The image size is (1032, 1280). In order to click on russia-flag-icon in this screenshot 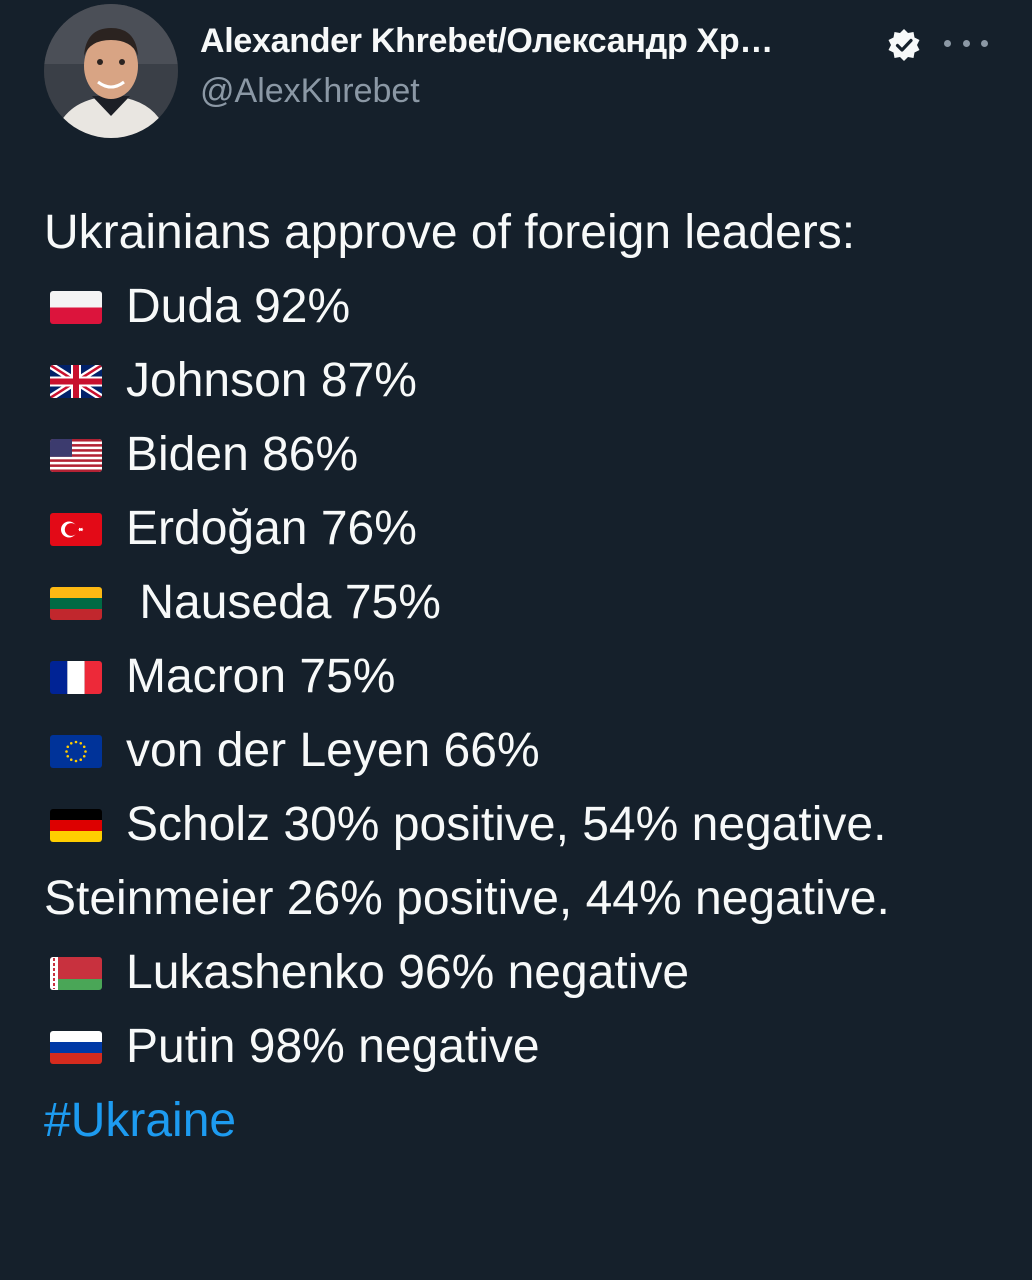, I will do `click(76, 1047)`.